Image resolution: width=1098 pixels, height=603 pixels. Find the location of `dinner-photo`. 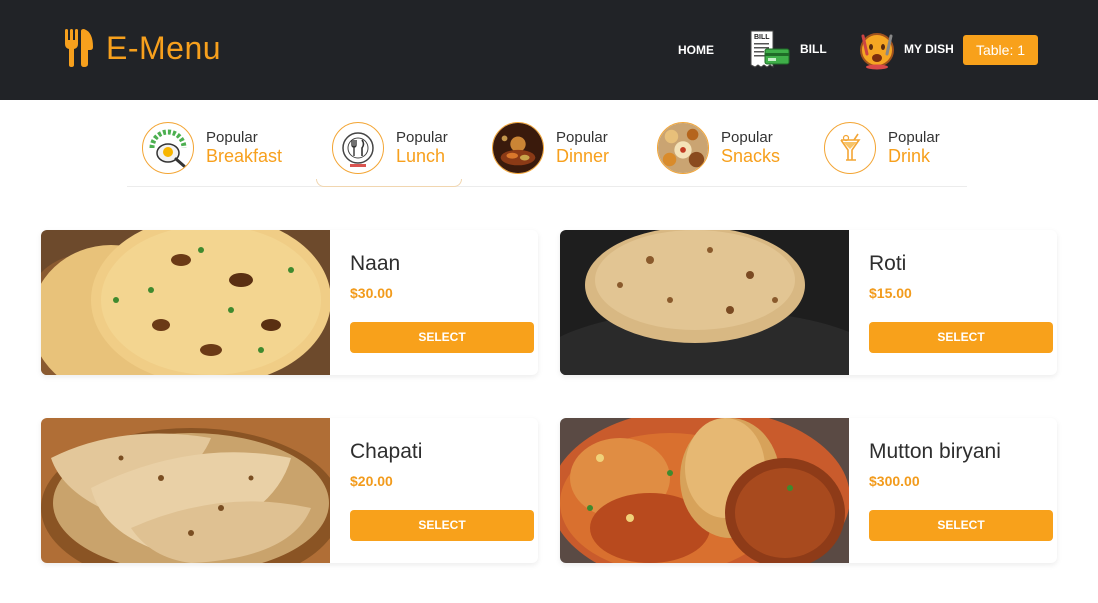

dinner-photo is located at coordinates (518, 148).